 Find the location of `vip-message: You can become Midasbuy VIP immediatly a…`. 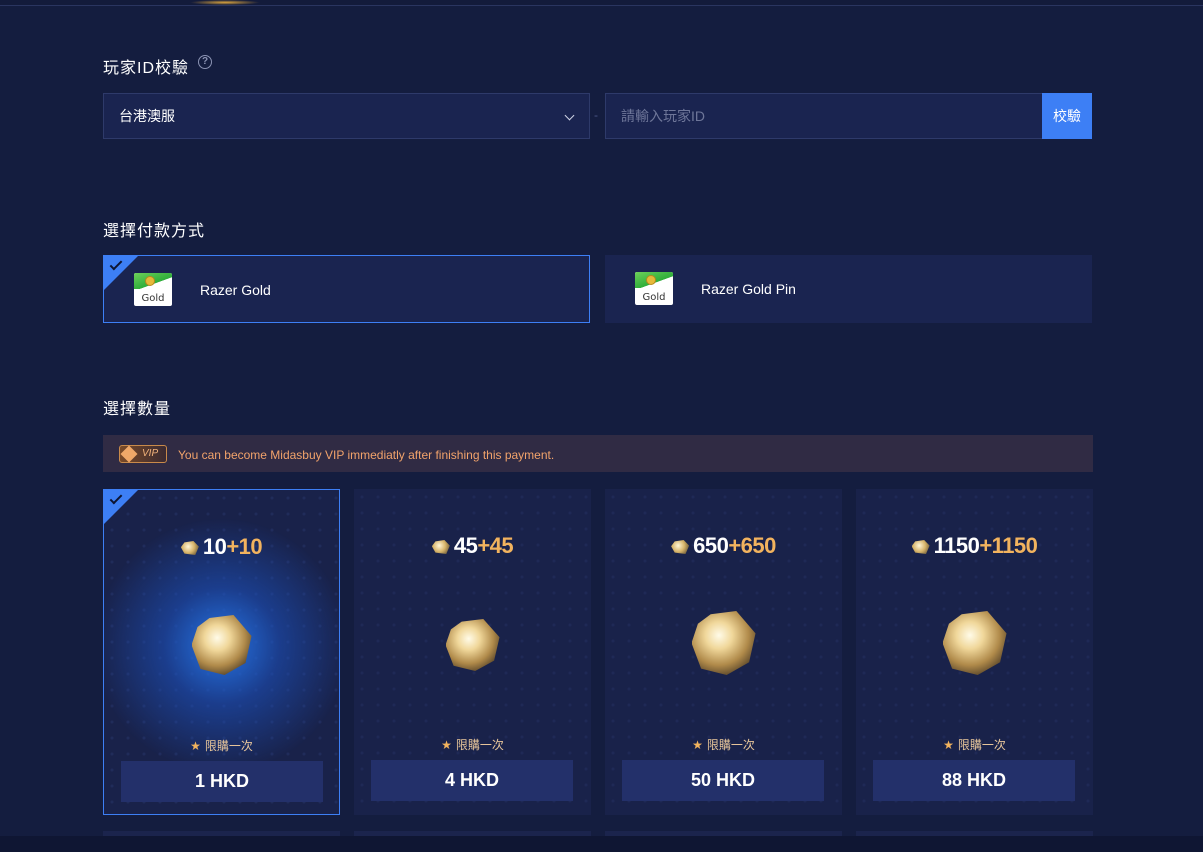

vip-message: You can become Midasbuy VIP immediatly a… is located at coordinates (366, 455).